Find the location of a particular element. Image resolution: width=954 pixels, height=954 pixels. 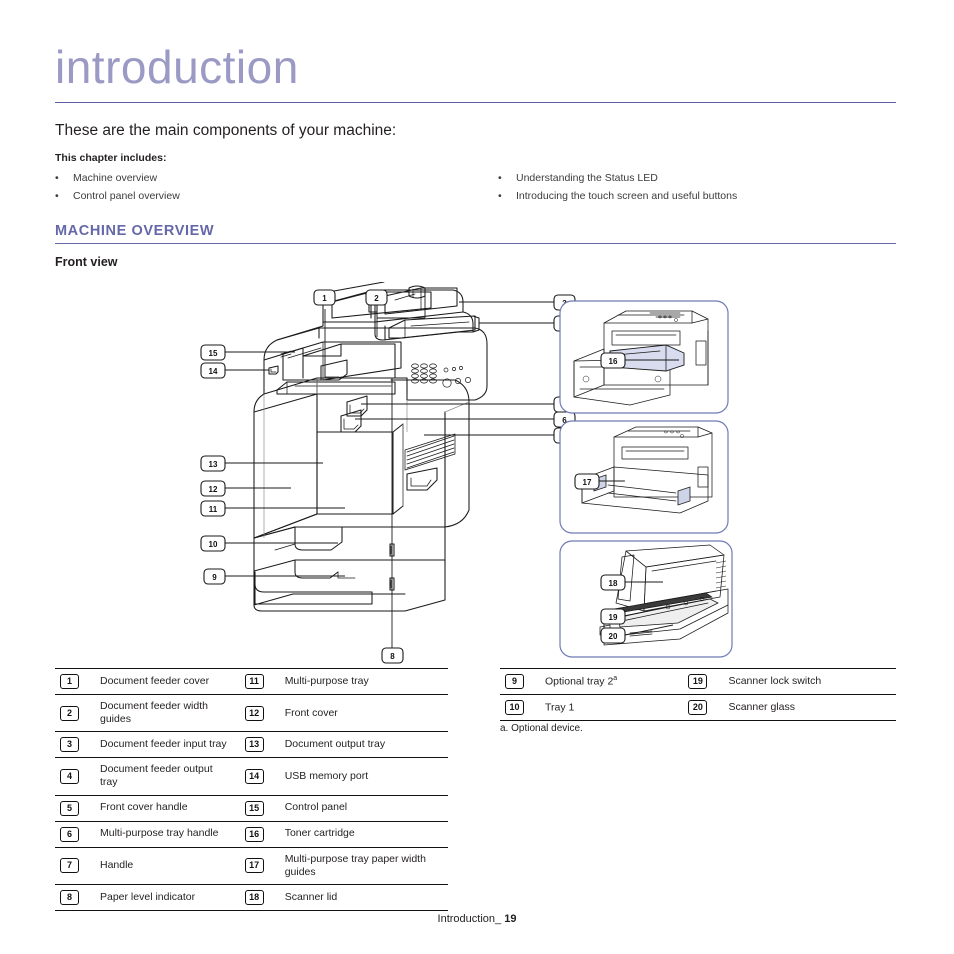

legend-number-cell: 17 is located at coordinates (256, 865).